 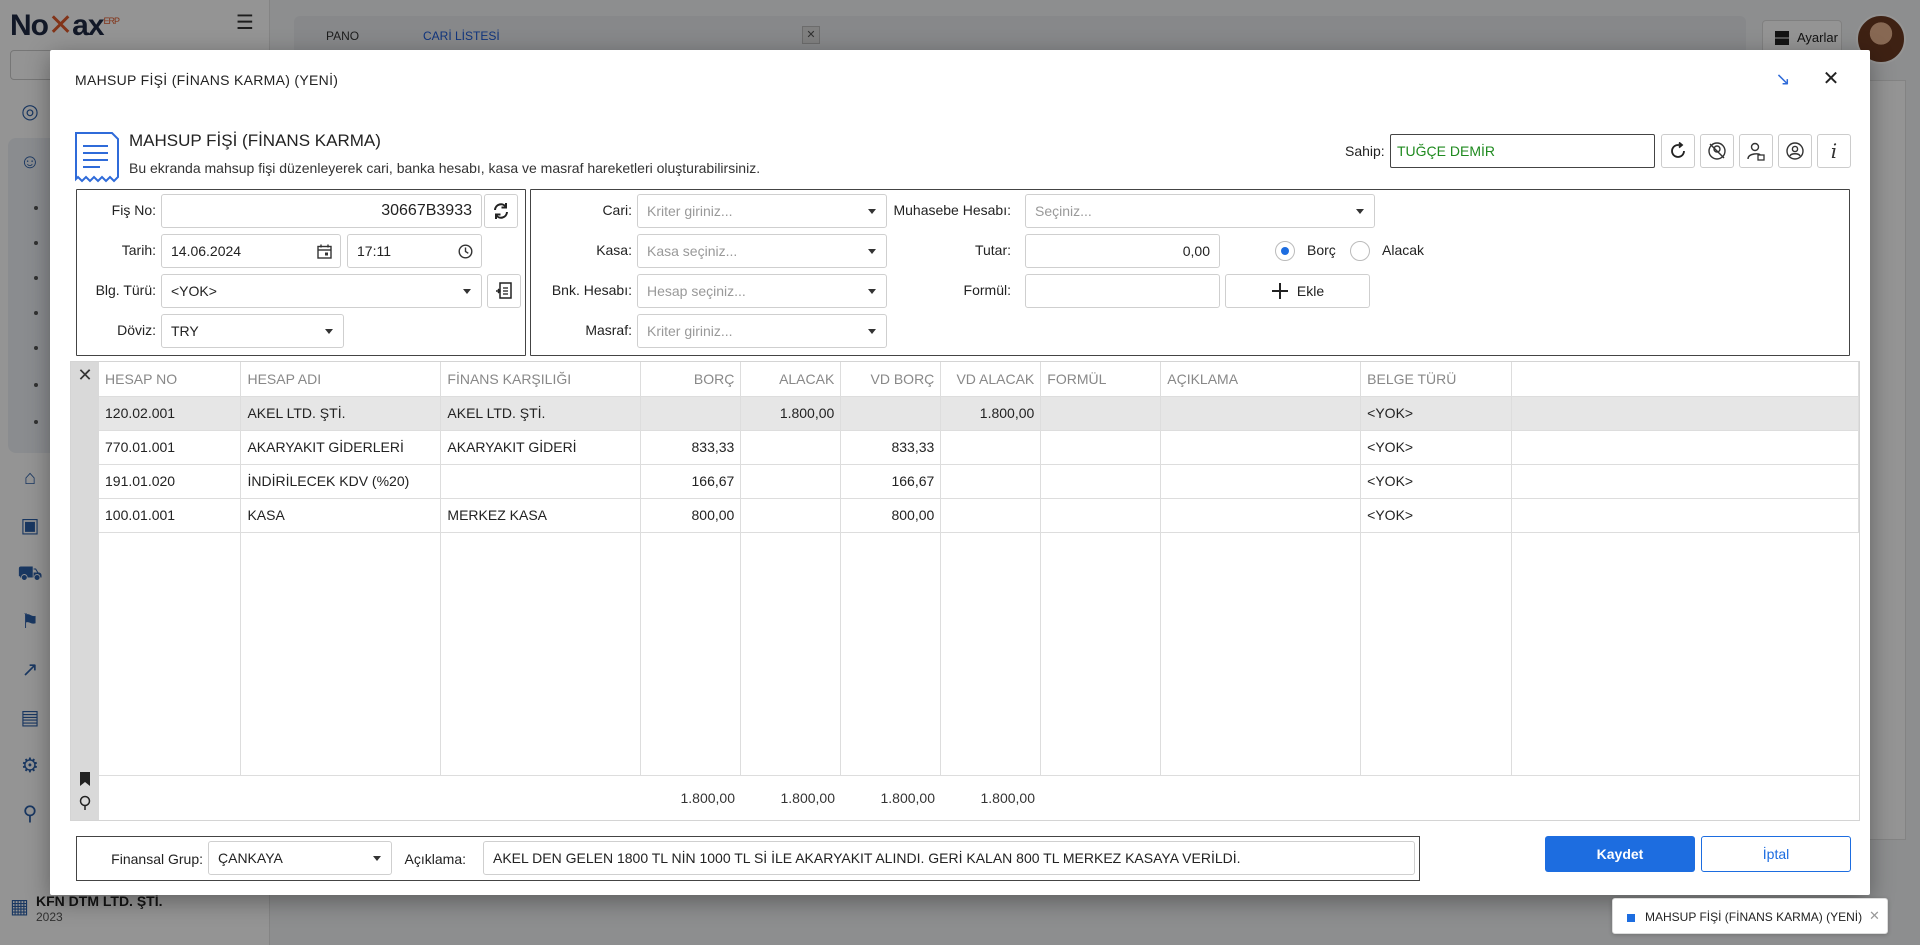 What do you see at coordinates (170, 481) in the screenshot?
I see `cell-hesap-no: 191.01.020` at bounding box center [170, 481].